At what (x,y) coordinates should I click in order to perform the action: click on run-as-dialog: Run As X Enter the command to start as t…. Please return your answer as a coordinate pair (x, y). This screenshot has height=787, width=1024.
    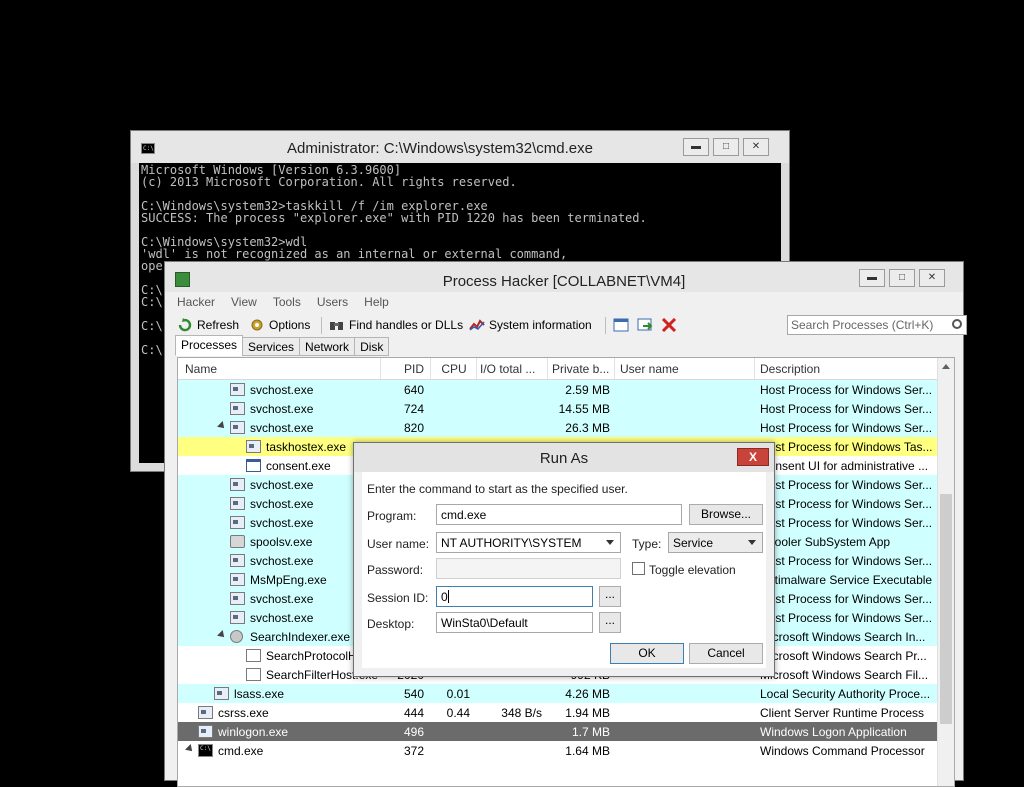
    Looking at the image, I should click on (564, 559).